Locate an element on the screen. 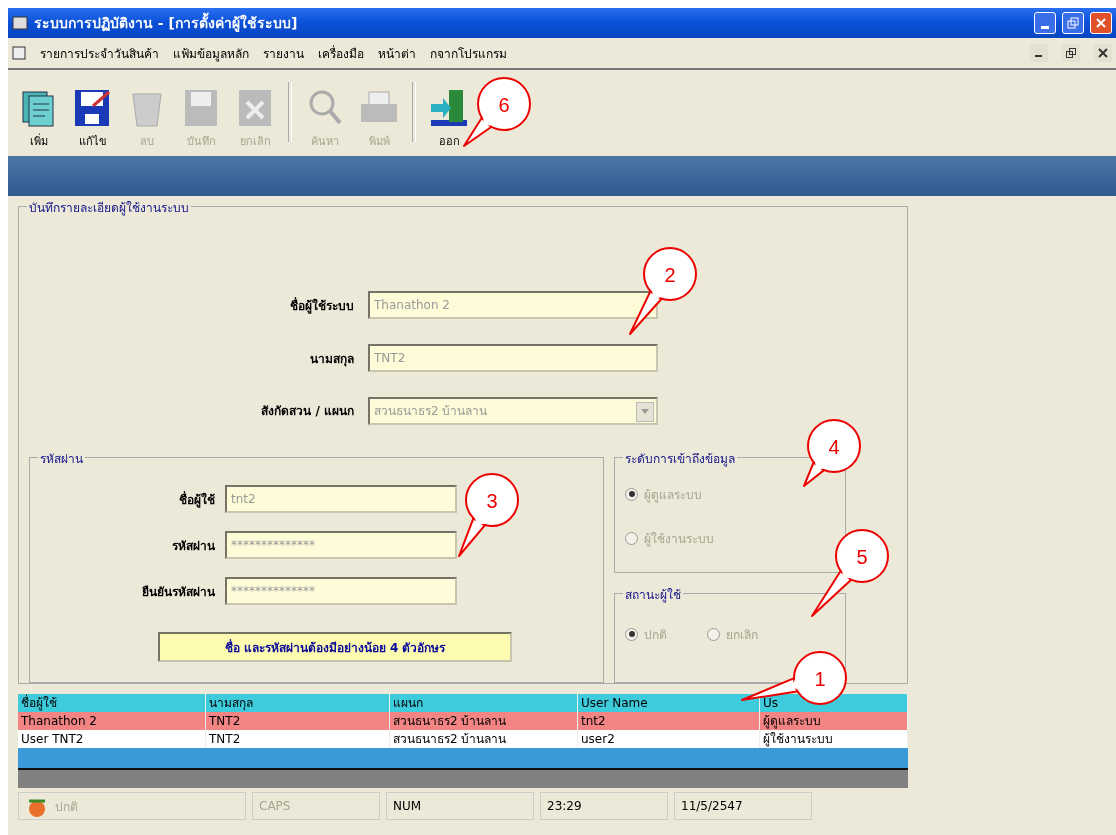  menu-item: เครื่องมือ is located at coordinates (341, 53).